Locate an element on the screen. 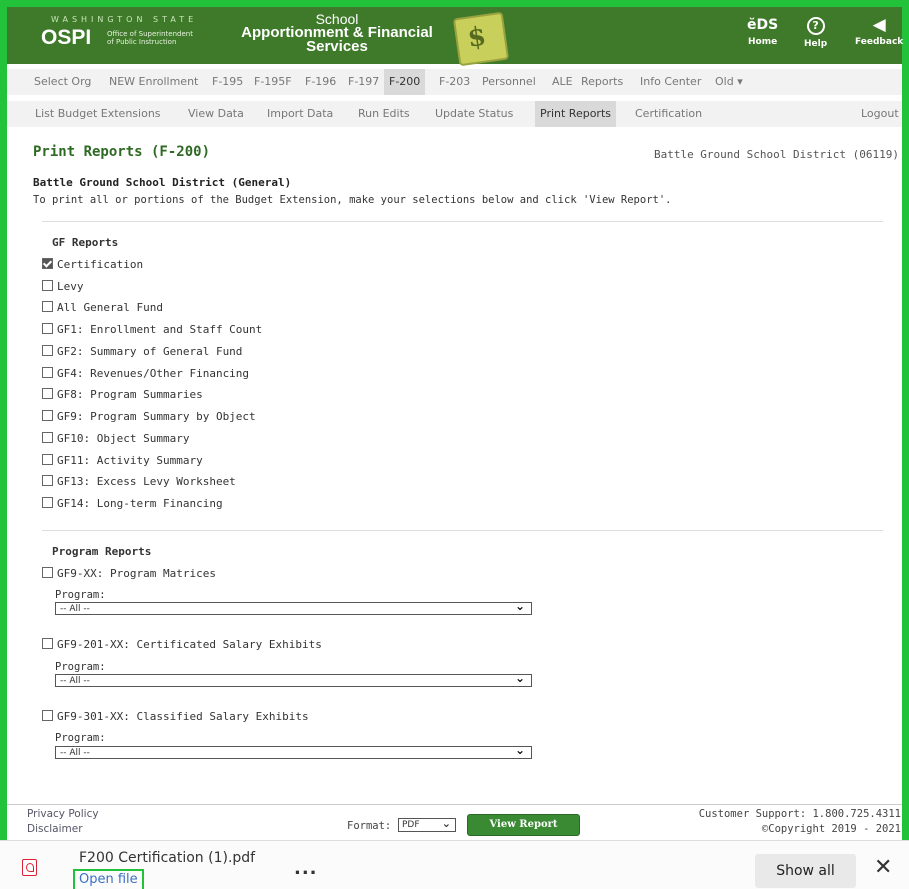  feedback-button: ◀ Feedback is located at coordinates (879, 31).